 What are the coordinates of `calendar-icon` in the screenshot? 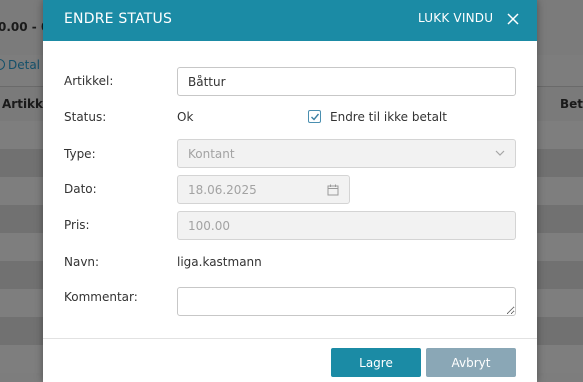 It's located at (333, 190).